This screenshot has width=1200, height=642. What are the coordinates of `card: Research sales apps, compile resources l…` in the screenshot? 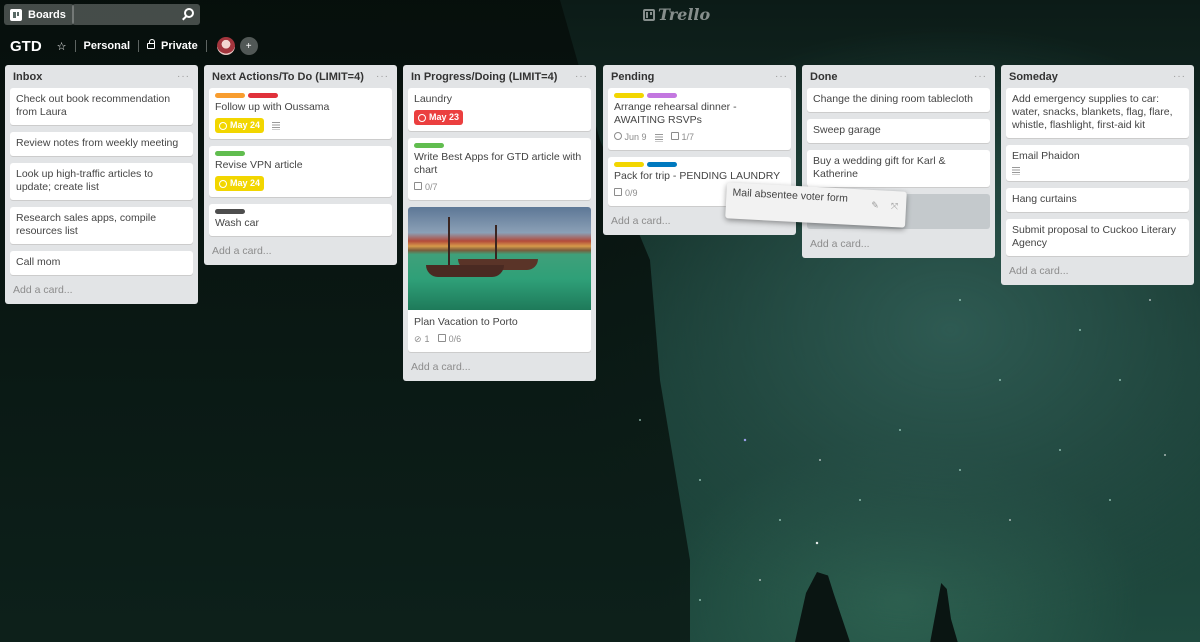 It's located at (101, 225).